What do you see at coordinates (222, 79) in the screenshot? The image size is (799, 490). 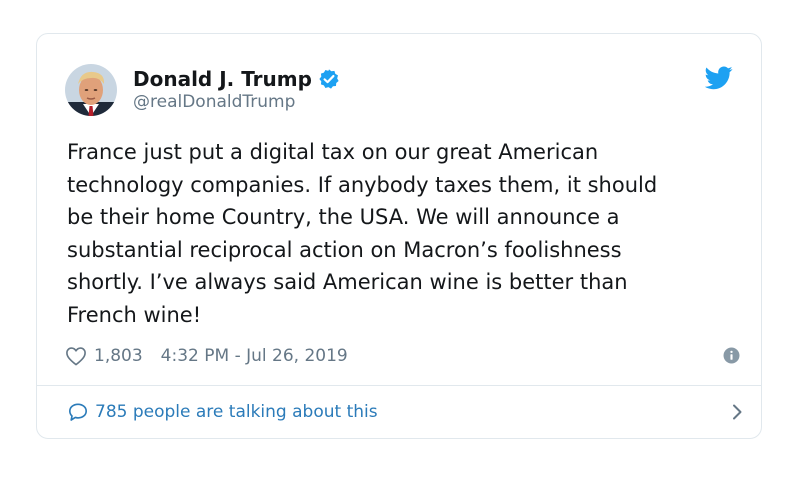 I see `display-name: Donald J. Trump` at bounding box center [222, 79].